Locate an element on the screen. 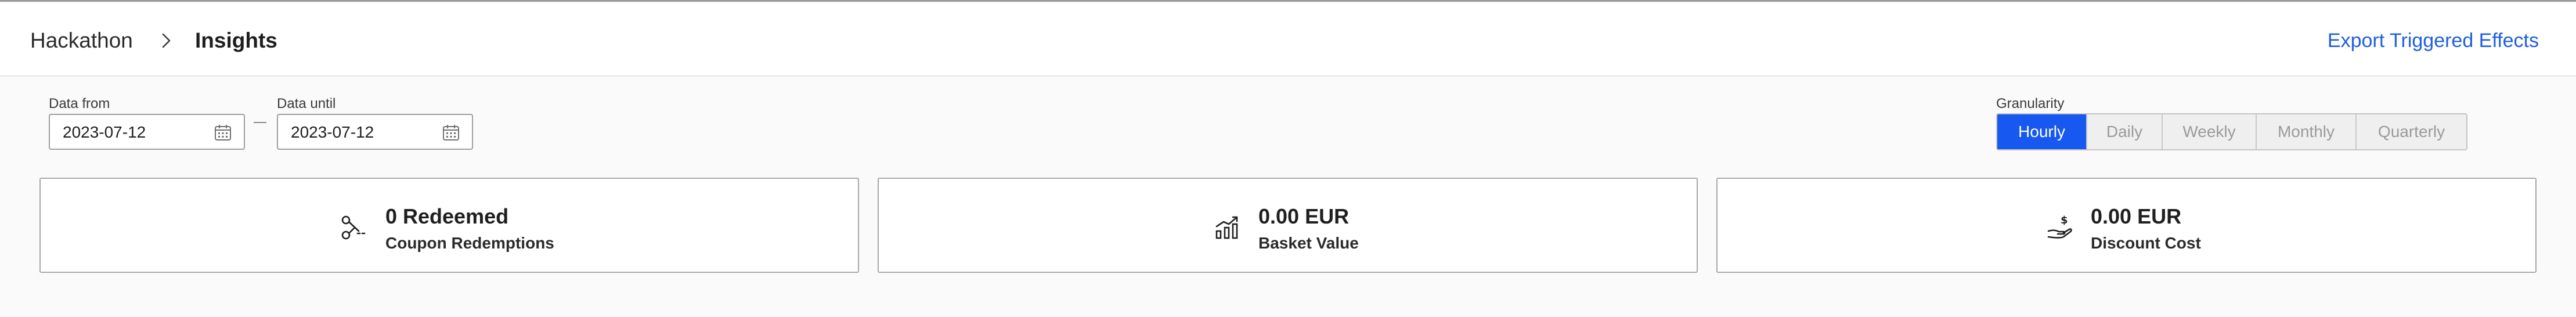 The height and width of the screenshot is (317, 2576). basket-value-card: 0.00 EUR Basket Value is located at coordinates (1288, 225).